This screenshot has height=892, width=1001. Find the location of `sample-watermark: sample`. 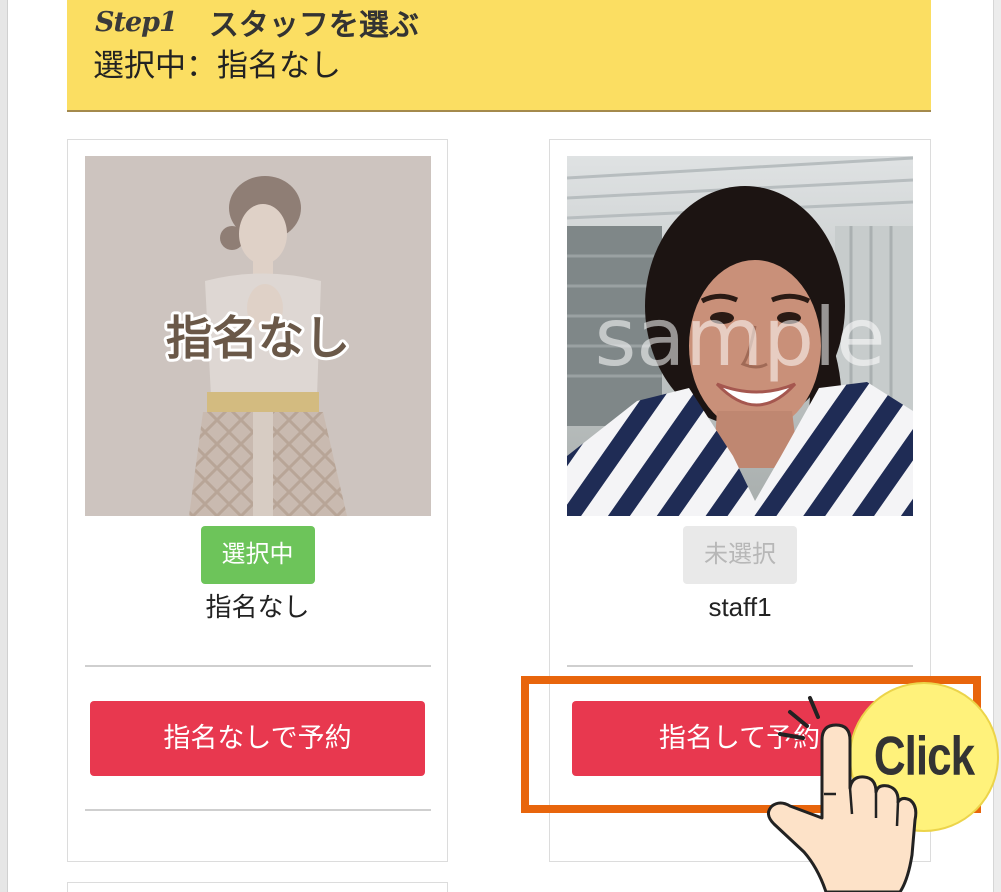

sample-watermark: sample is located at coordinates (740, 337).